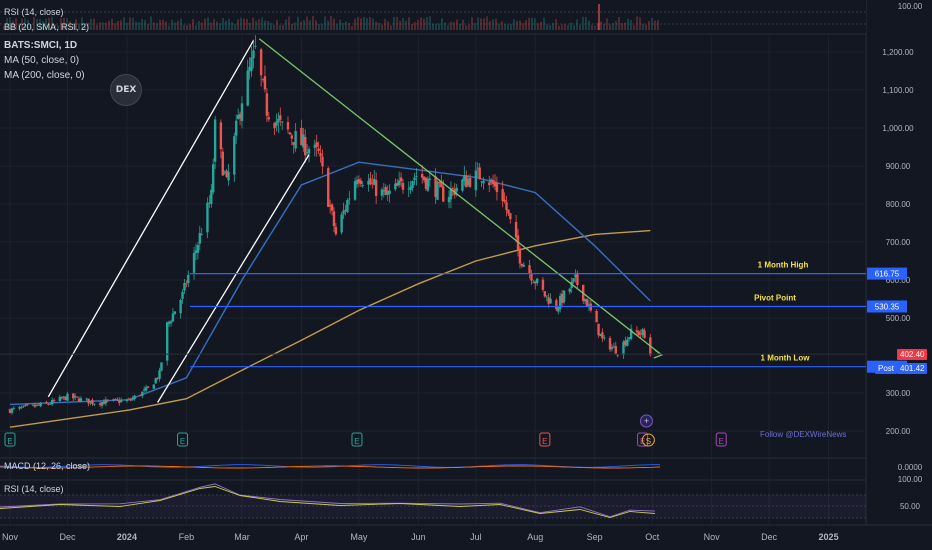 This screenshot has height=550, width=932. Describe the element at coordinates (41, 60) in the screenshot. I see `ma50-legend: MA (50, close, 0)` at that location.